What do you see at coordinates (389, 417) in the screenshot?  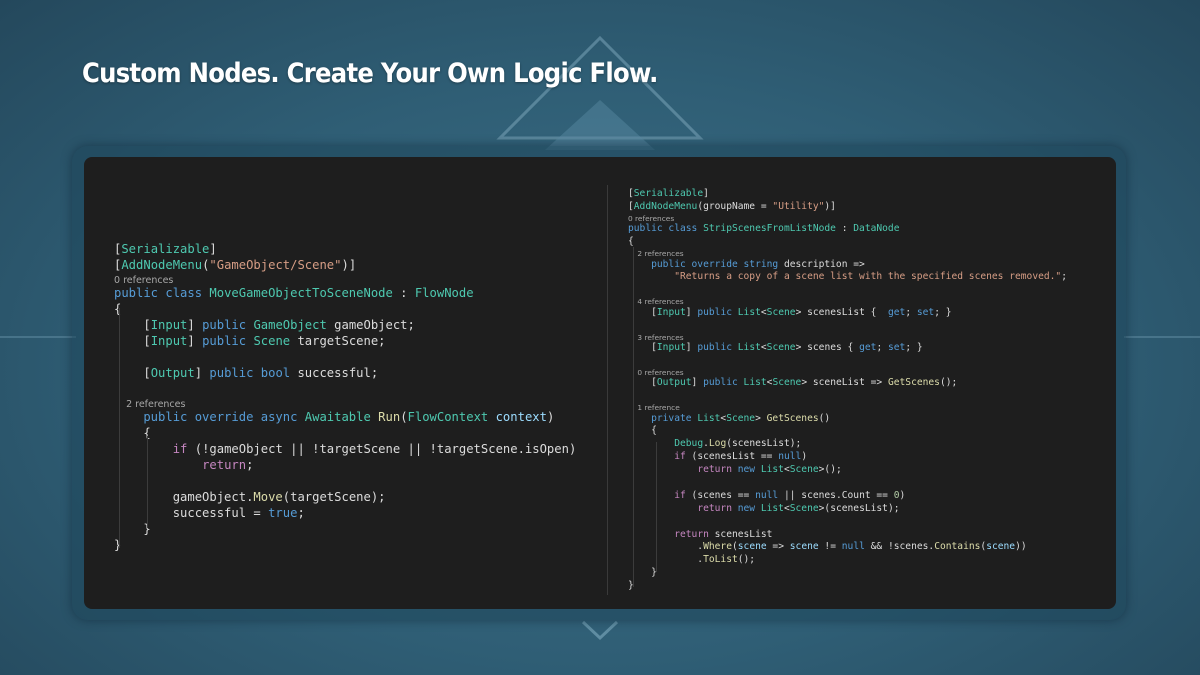 I see `code-token: Run` at bounding box center [389, 417].